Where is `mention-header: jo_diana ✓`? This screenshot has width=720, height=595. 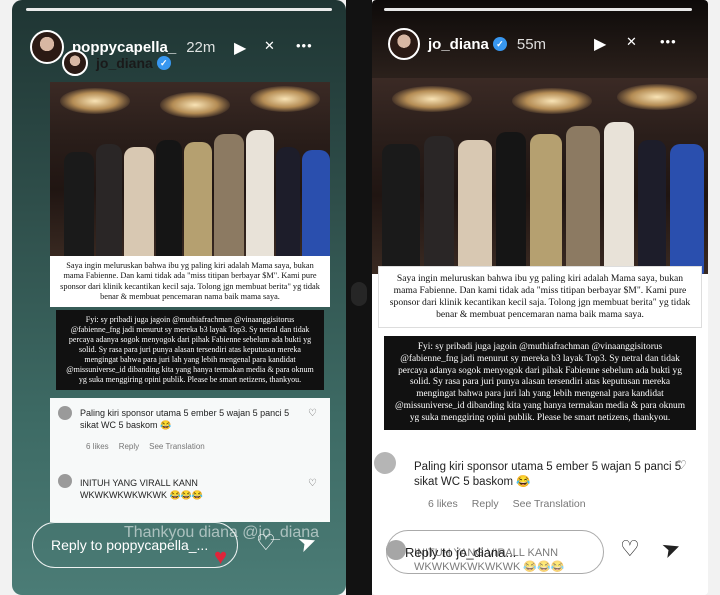
mention-header: jo_diana ✓ is located at coordinates (116, 63).